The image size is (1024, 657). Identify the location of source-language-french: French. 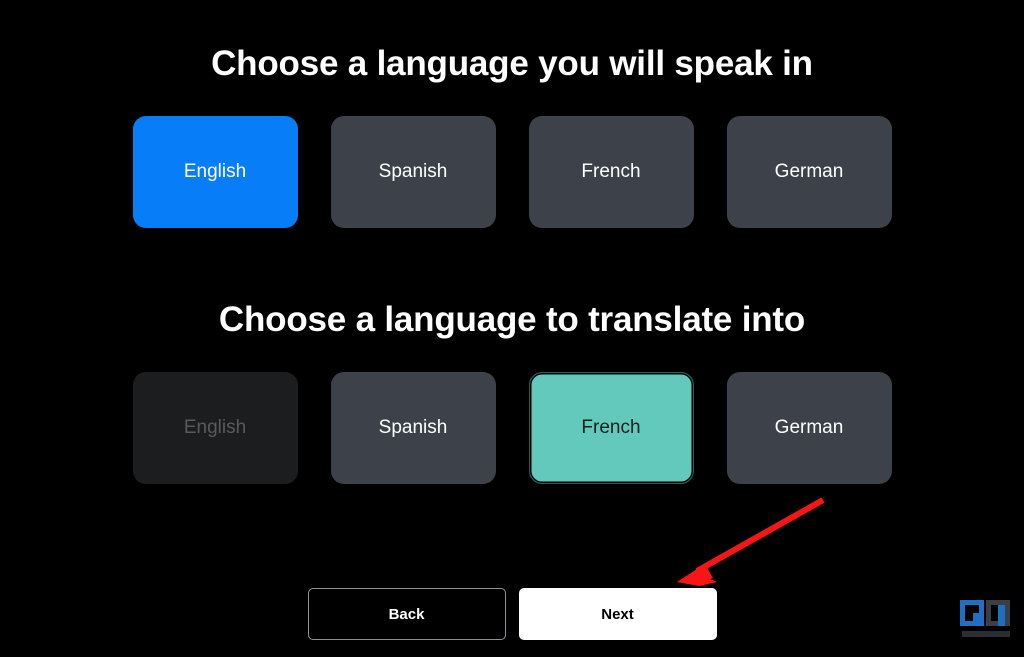
(611, 172).